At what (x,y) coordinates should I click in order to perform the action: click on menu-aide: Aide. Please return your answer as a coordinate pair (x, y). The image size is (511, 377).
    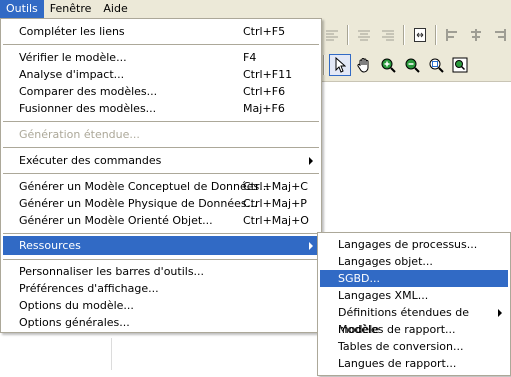
    Looking at the image, I should click on (115, 9).